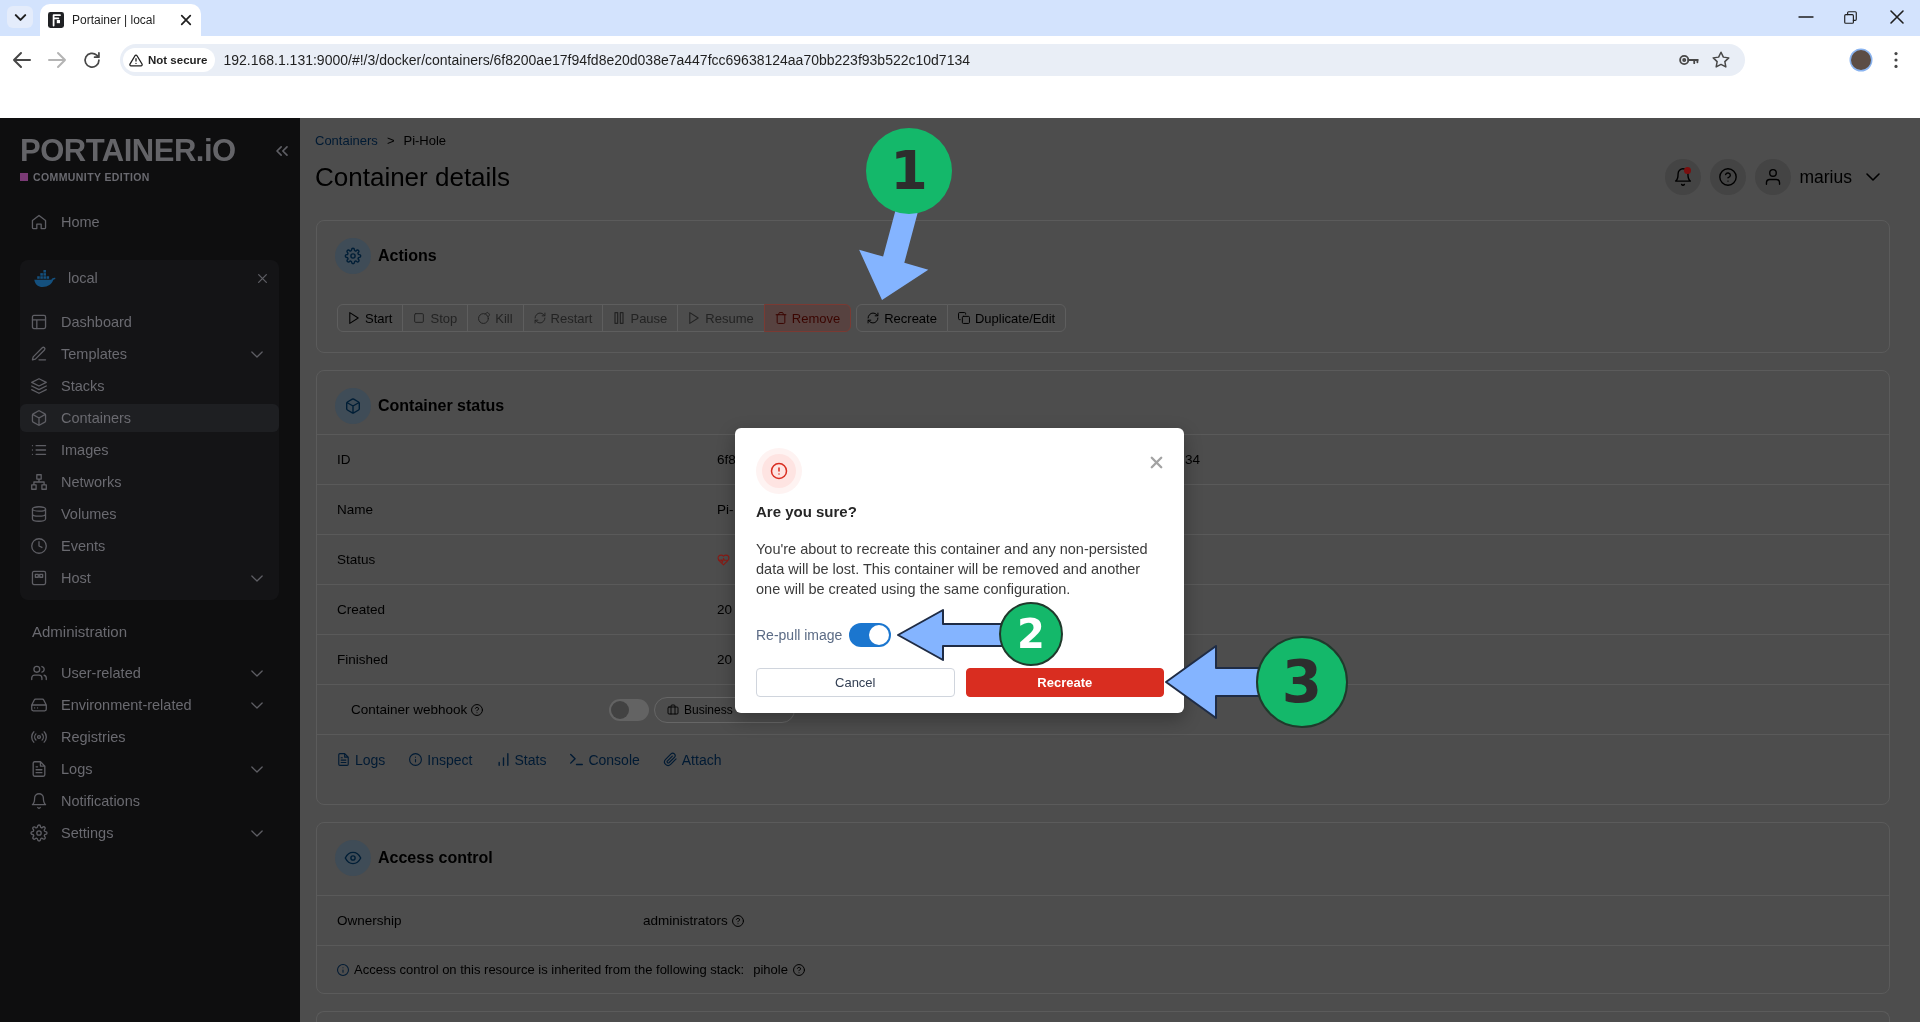 The height and width of the screenshot is (1022, 1920). I want to click on sidebar-item: Networks, so click(149, 482).